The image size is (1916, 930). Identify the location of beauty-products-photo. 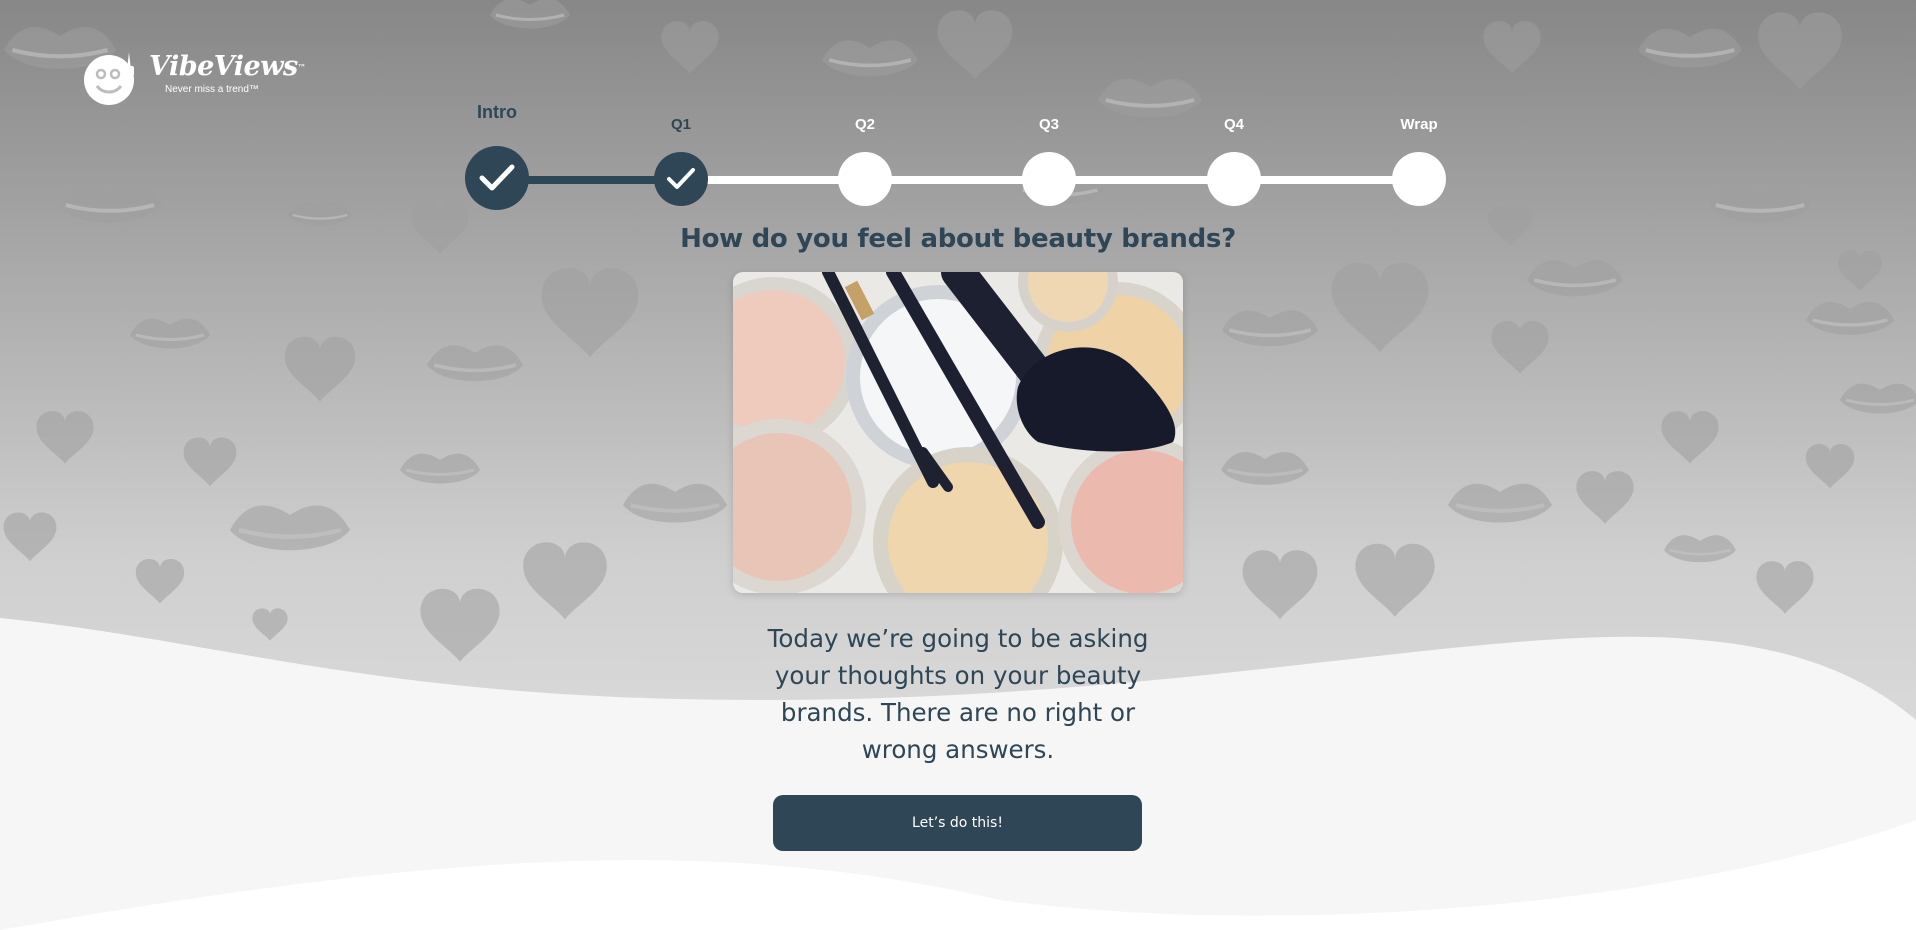
(958, 432).